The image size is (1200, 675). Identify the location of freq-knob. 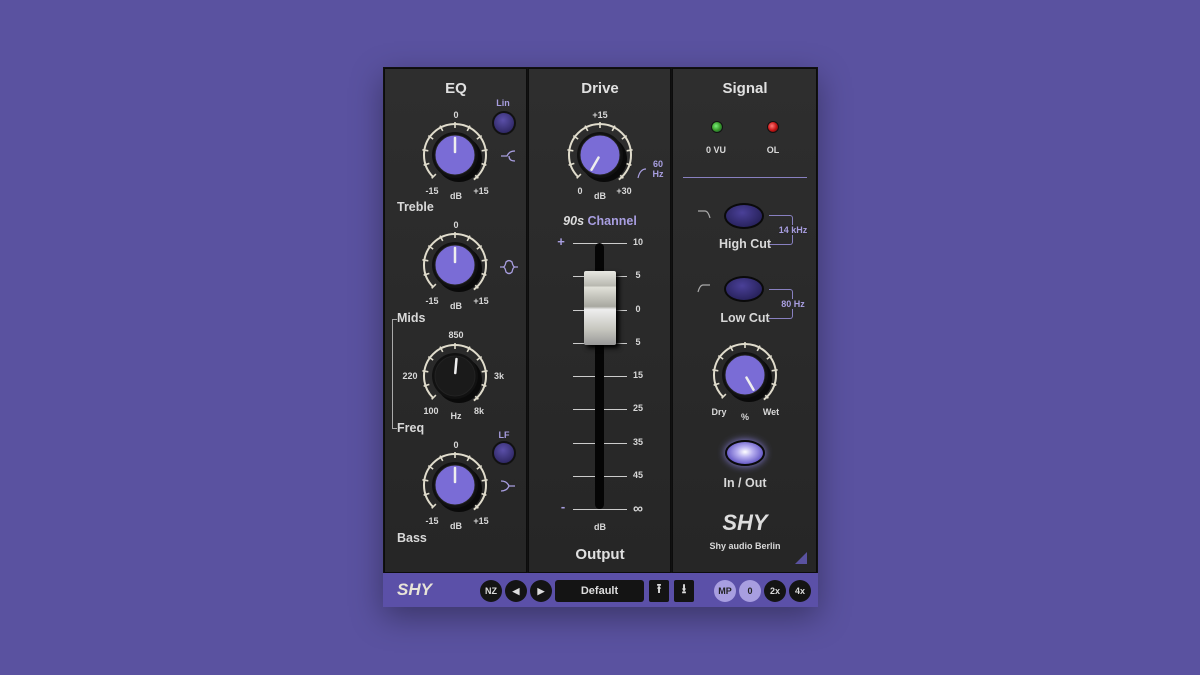
(455, 376).